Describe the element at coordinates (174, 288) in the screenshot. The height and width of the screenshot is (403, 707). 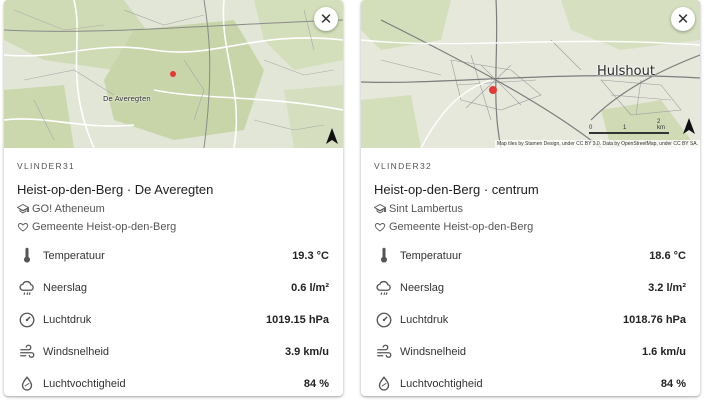
I see `measurement-rain: Neerslag 0.6 l/m²` at that location.